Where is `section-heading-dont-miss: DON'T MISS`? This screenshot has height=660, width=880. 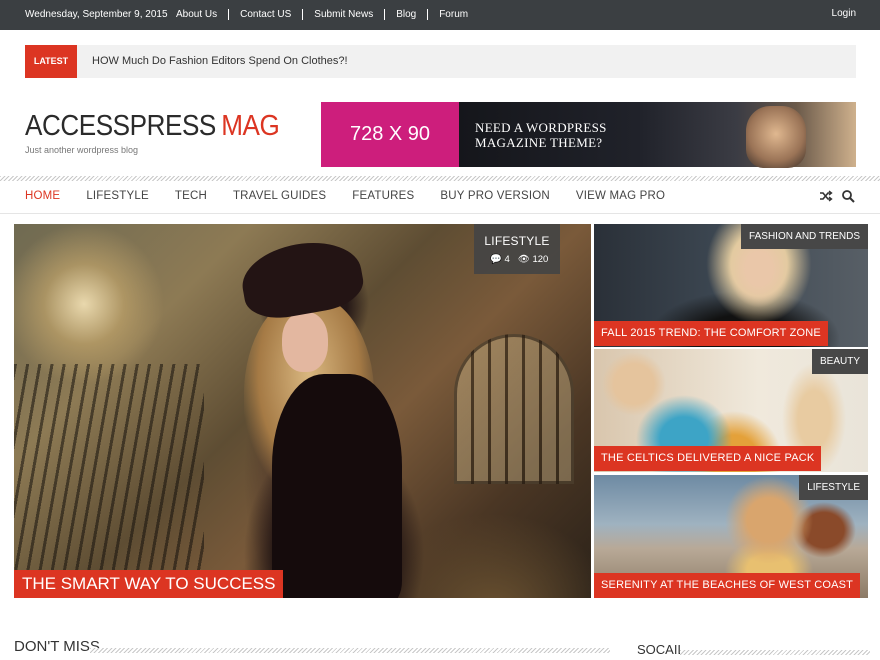
section-heading-dont-miss: DON'T MISS is located at coordinates (57, 646).